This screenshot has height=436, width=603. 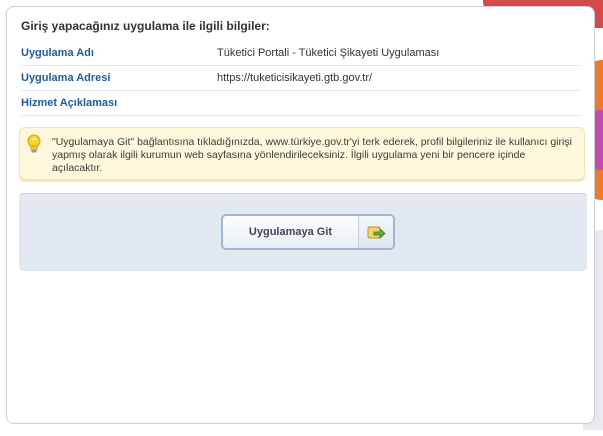 I want to click on lightbulb-icon, so click(x=34, y=144).